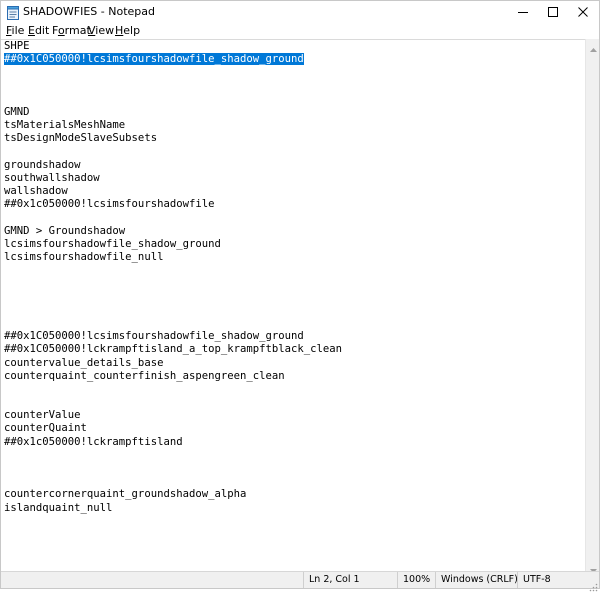 This screenshot has height=596, width=600. What do you see at coordinates (13, 12) in the screenshot?
I see `notepad-icon` at bounding box center [13, 12].